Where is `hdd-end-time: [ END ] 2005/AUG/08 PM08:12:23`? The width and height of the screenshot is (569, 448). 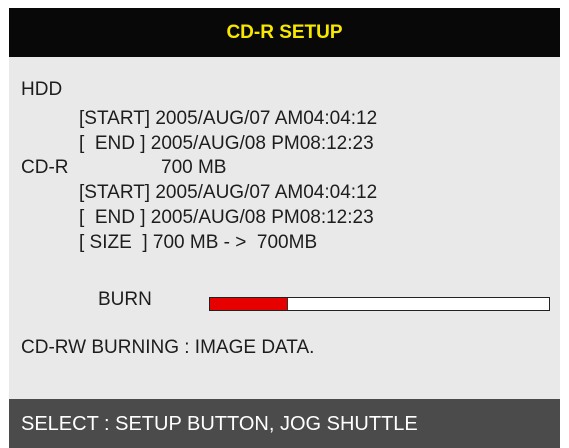 hdd-end-time: [ END ] 2005/AUG/08 PM08:12:23 is located at coordinates (226, 143).